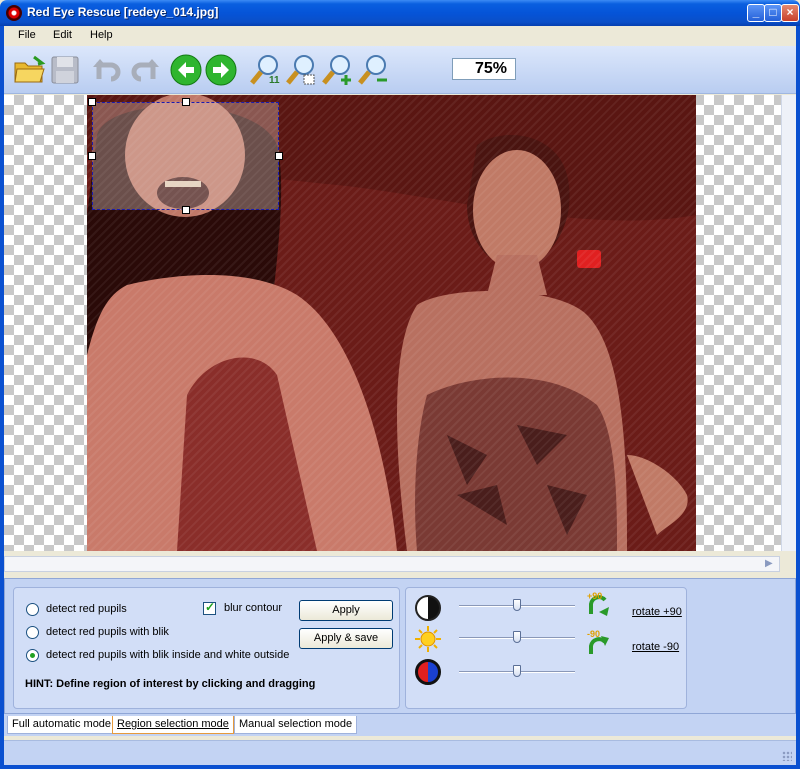 The image size is (800, 769). Describe the element at coordinates (86, 609) in the screenshot. I see `radio-label: detect red pupils` at that location.